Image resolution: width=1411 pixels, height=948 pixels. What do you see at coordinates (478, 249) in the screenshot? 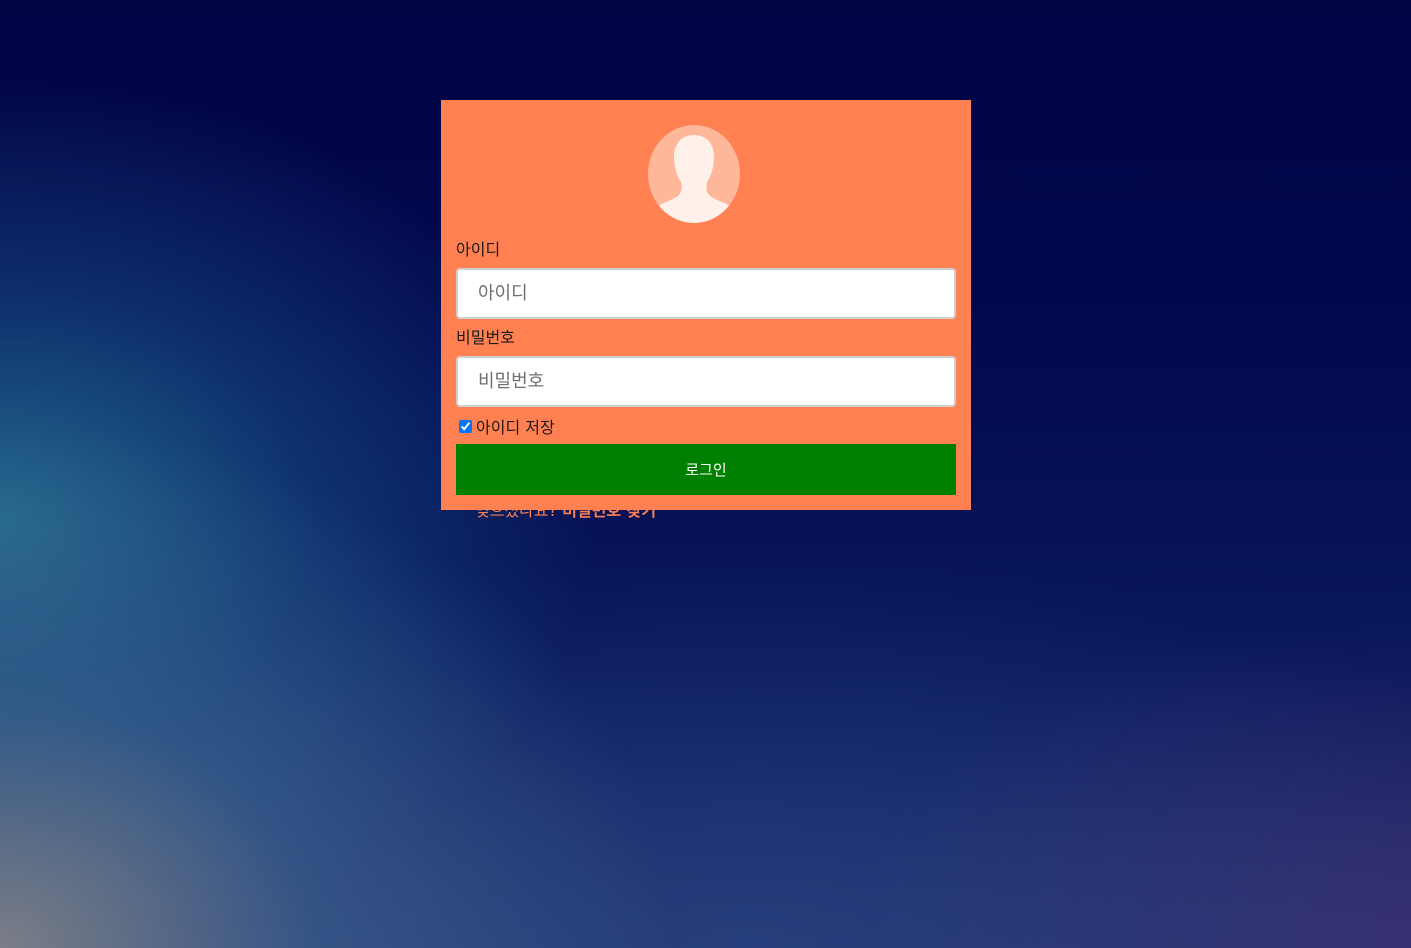
I see `id-label: 아이디` at bounding box center [478, 249].